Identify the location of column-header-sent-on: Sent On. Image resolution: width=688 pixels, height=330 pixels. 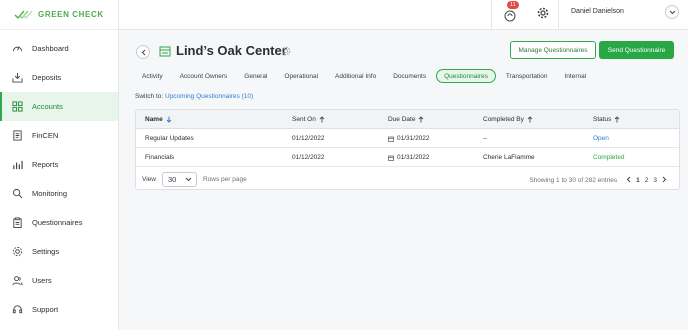
(308, 119).